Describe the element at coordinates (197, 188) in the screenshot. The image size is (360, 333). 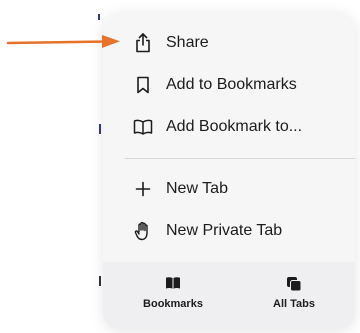
I see `menu-item-label: New Tab` at that location.